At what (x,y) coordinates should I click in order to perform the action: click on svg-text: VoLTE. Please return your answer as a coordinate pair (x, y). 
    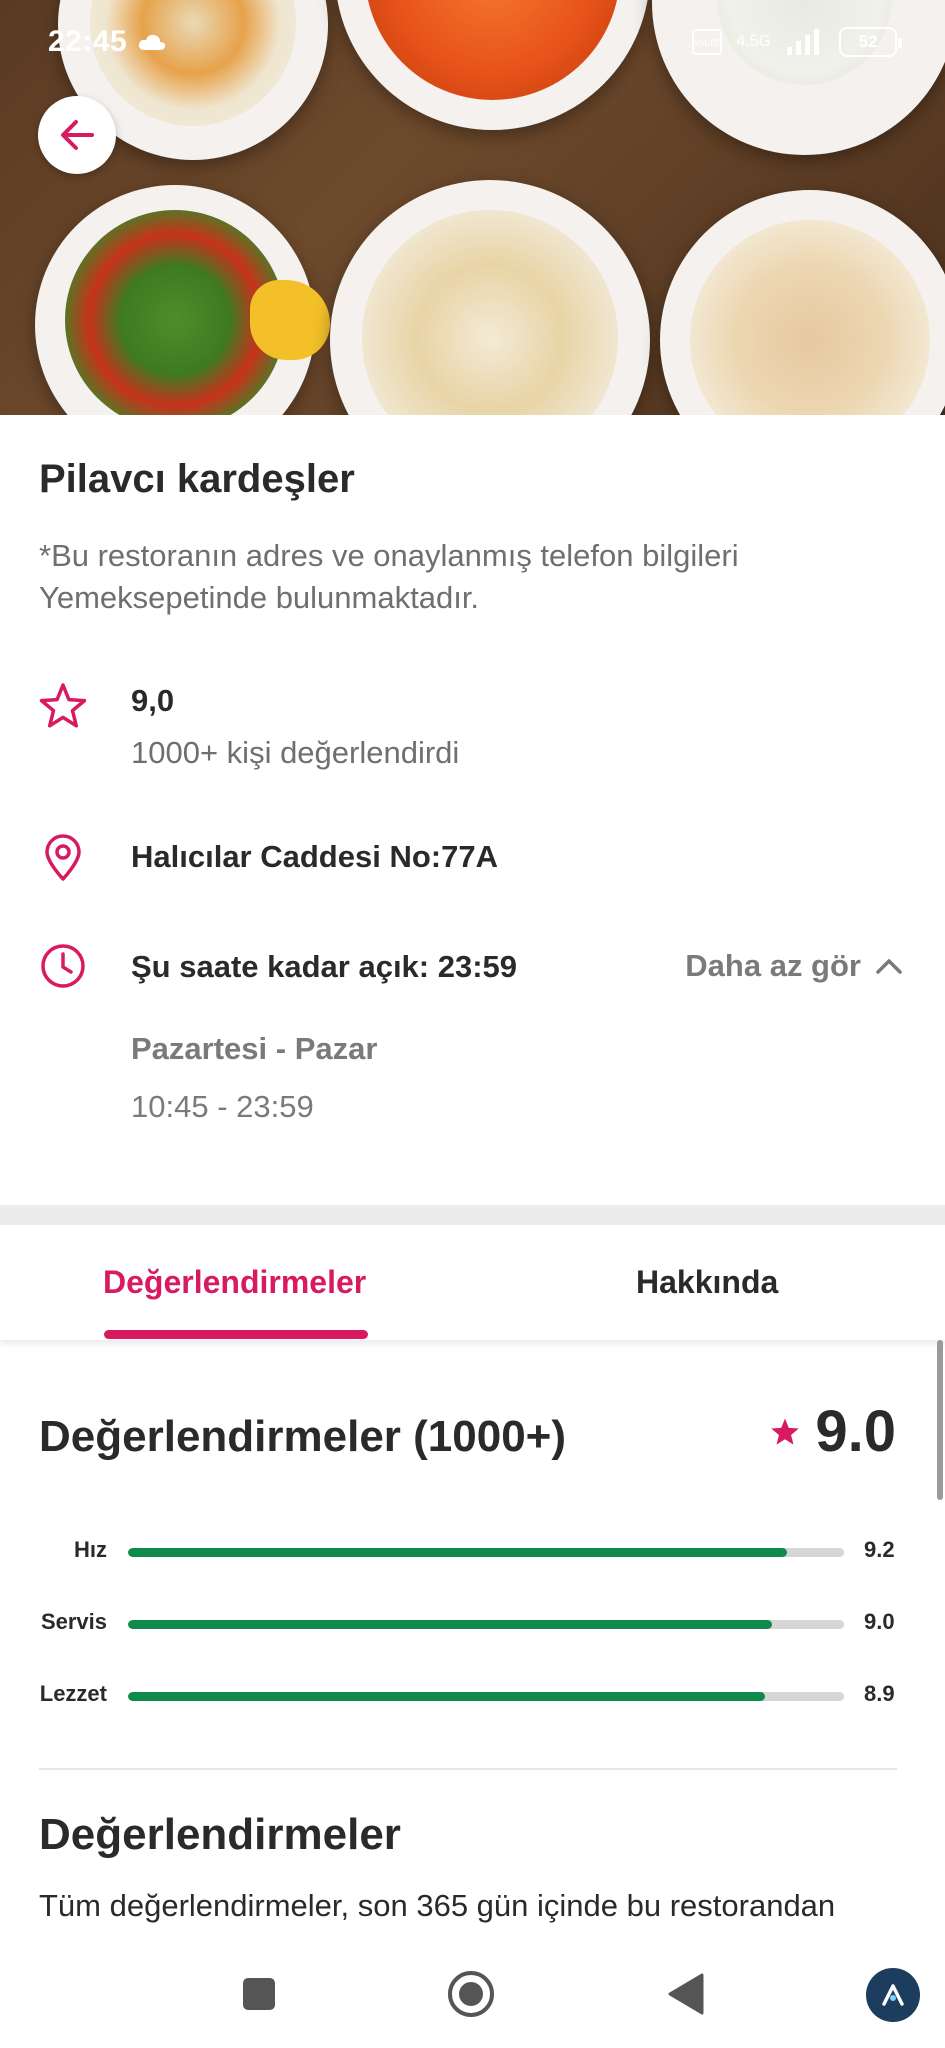
    Looking at the image, I should click on (707, 43).